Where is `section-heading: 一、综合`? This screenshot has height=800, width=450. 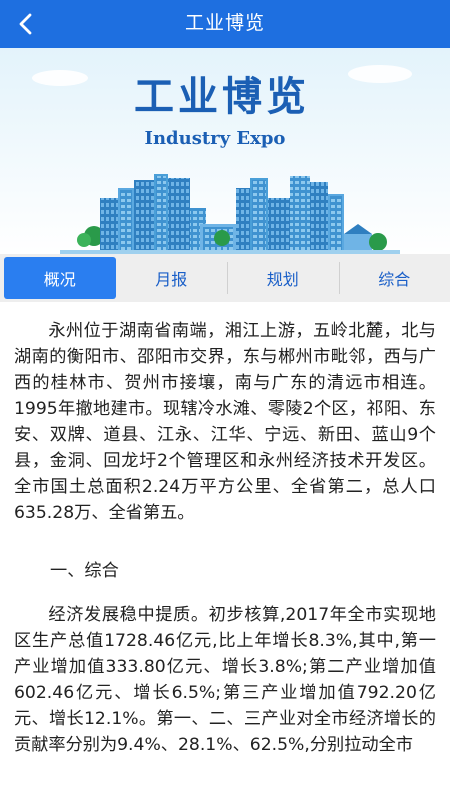
section-heading: 一、综合 is located at coordinates (84, 571).